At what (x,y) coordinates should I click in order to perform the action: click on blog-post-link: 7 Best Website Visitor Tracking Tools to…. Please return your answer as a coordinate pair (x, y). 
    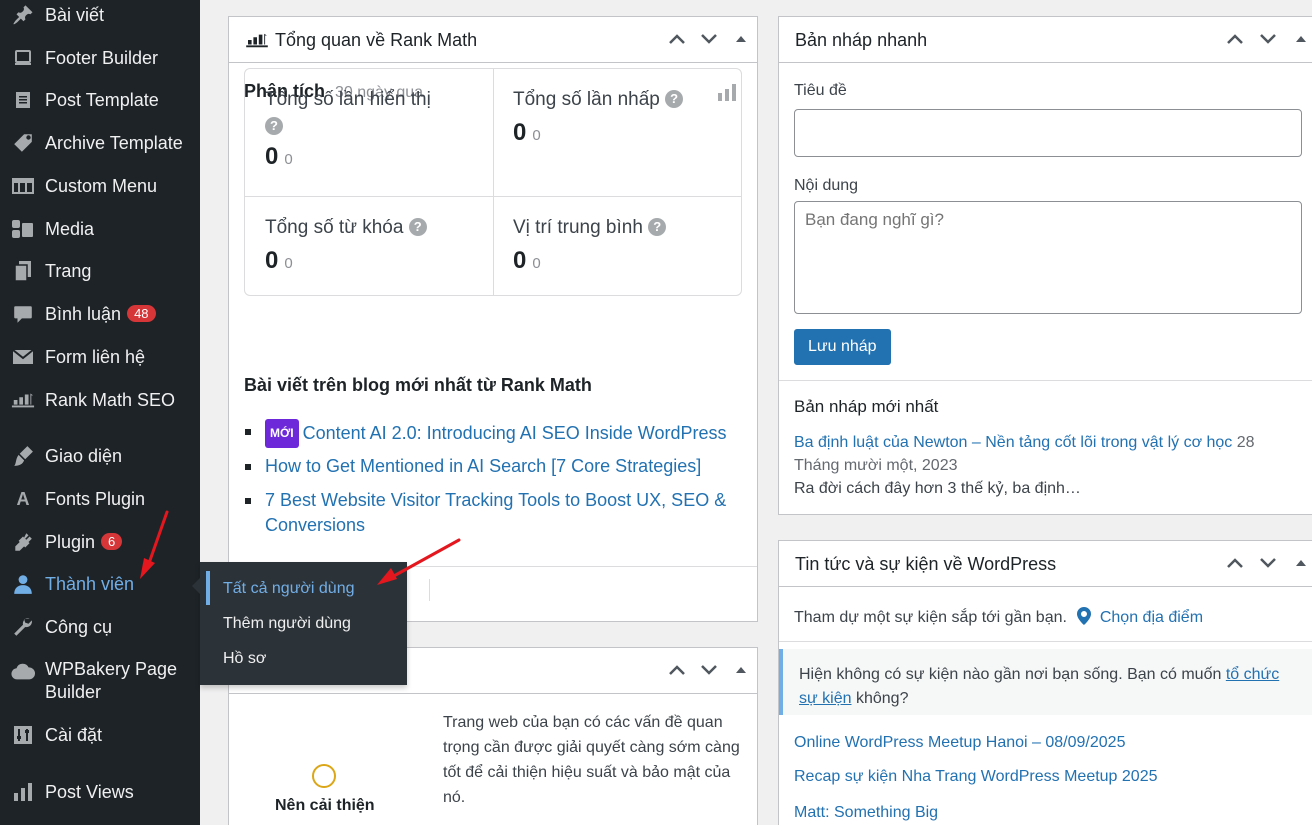
    Looking at the image, I should click on (495, 512).